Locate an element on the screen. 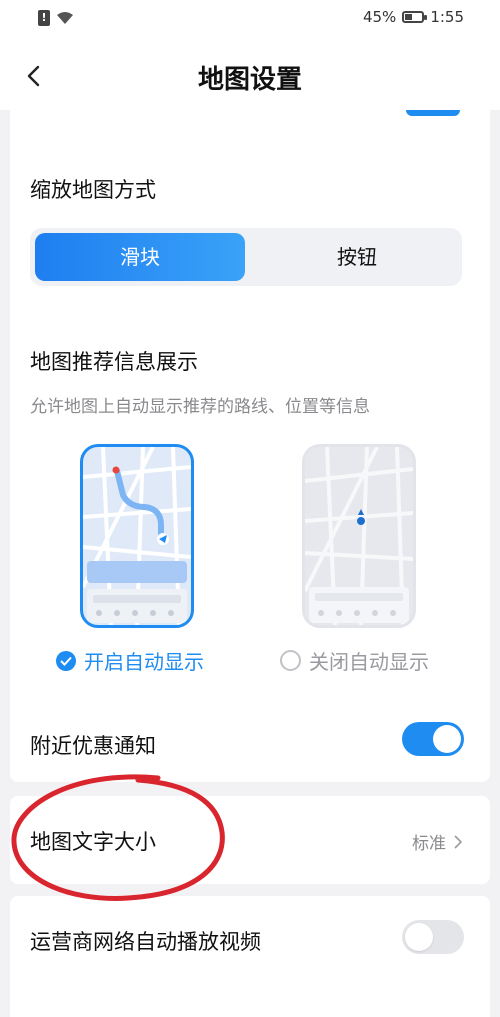  status-left: ! is located at coordinates (56, 18).